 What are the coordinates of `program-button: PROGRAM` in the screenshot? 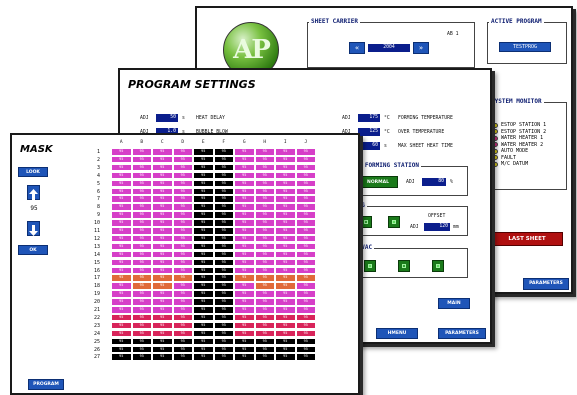 It's located at (46, 384).